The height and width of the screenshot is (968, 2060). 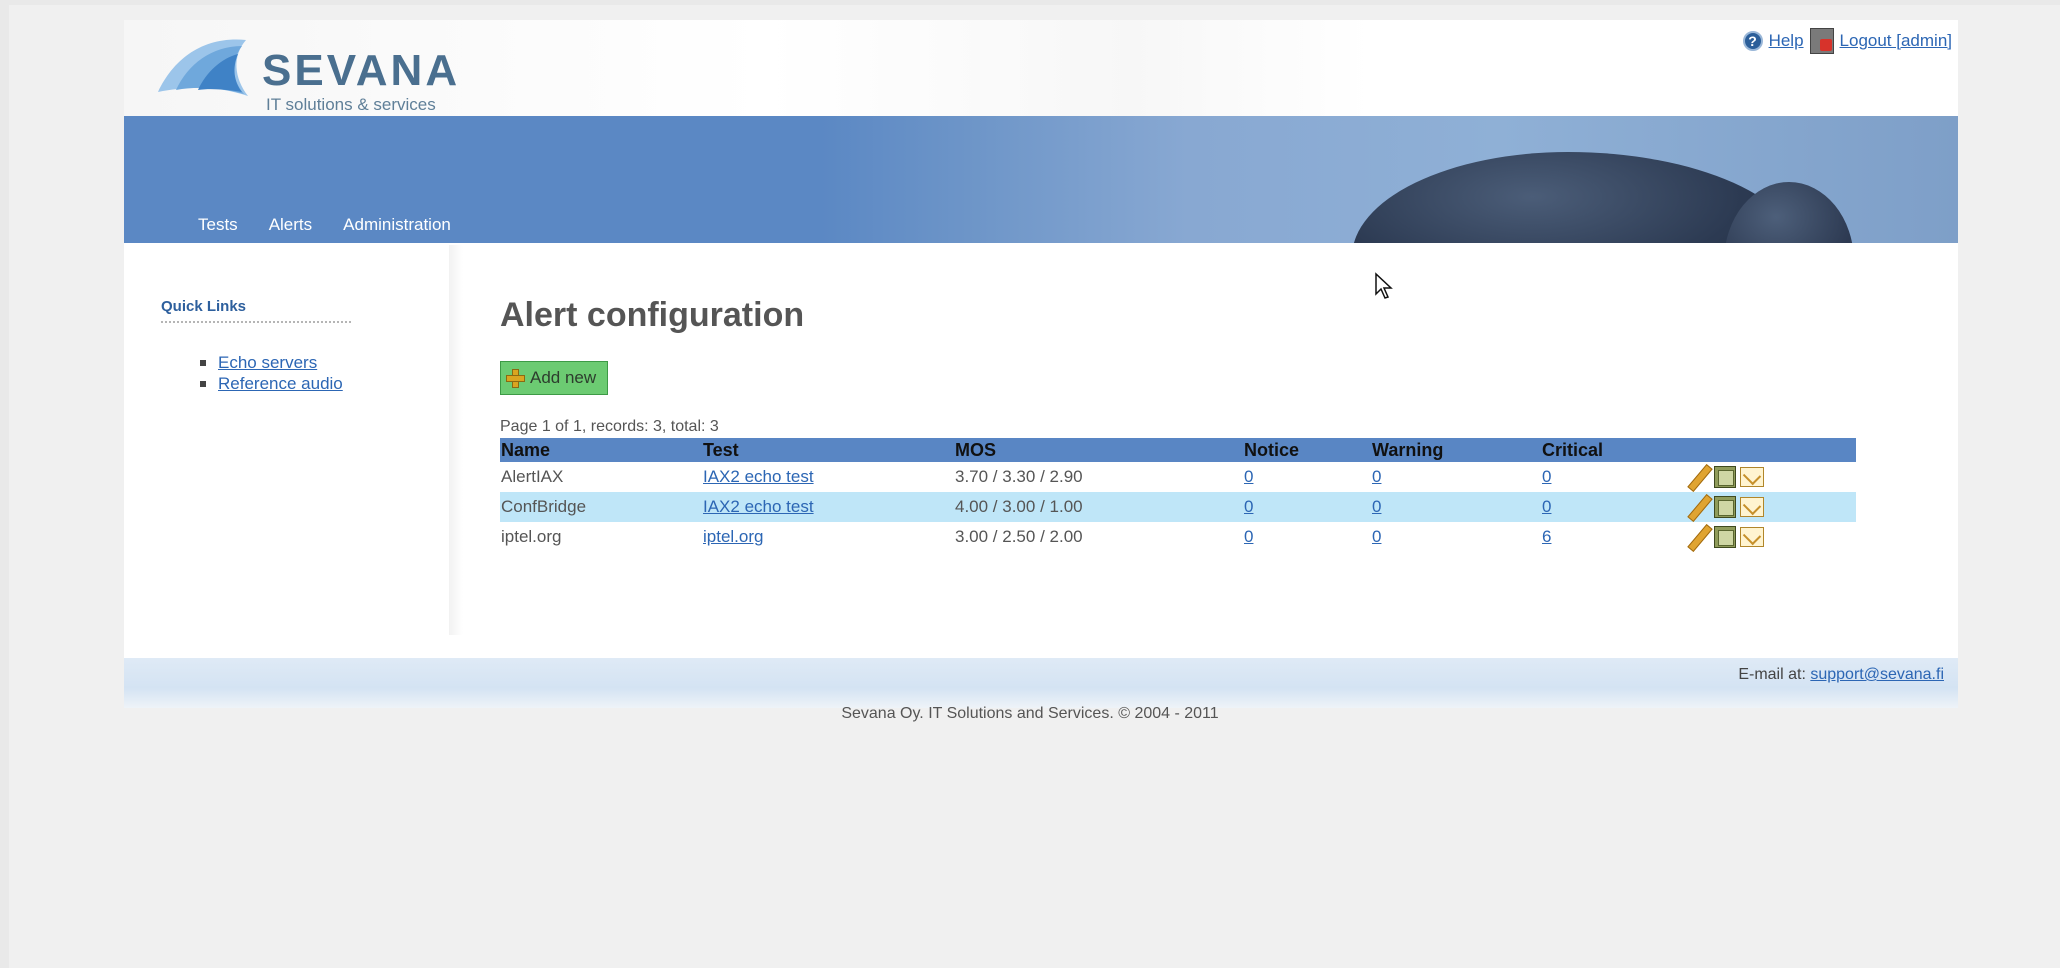 What do you see at coordinates (290, 225) in the screenshot?
I see `nav-item-alerts: Alerts` at bounding box center [290, 225].